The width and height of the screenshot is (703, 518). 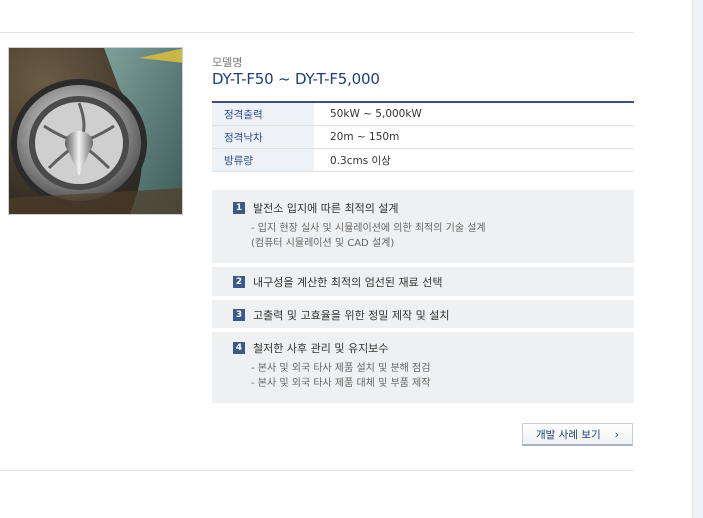 I want to click on feature-item: 2 내구성을 계산한 최적의 엄선된 재료 선택, so click(x=423, y=281).